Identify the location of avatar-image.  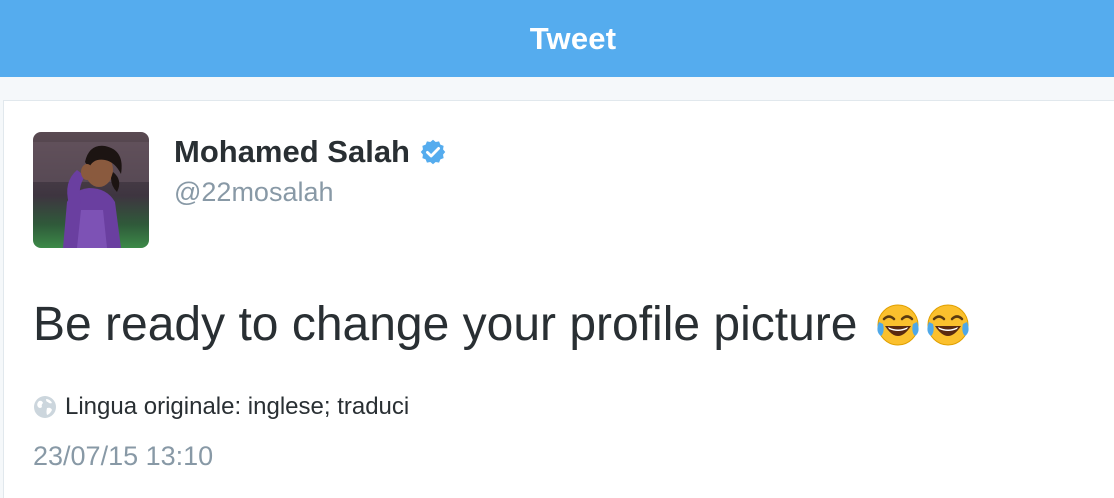
(91, 190).